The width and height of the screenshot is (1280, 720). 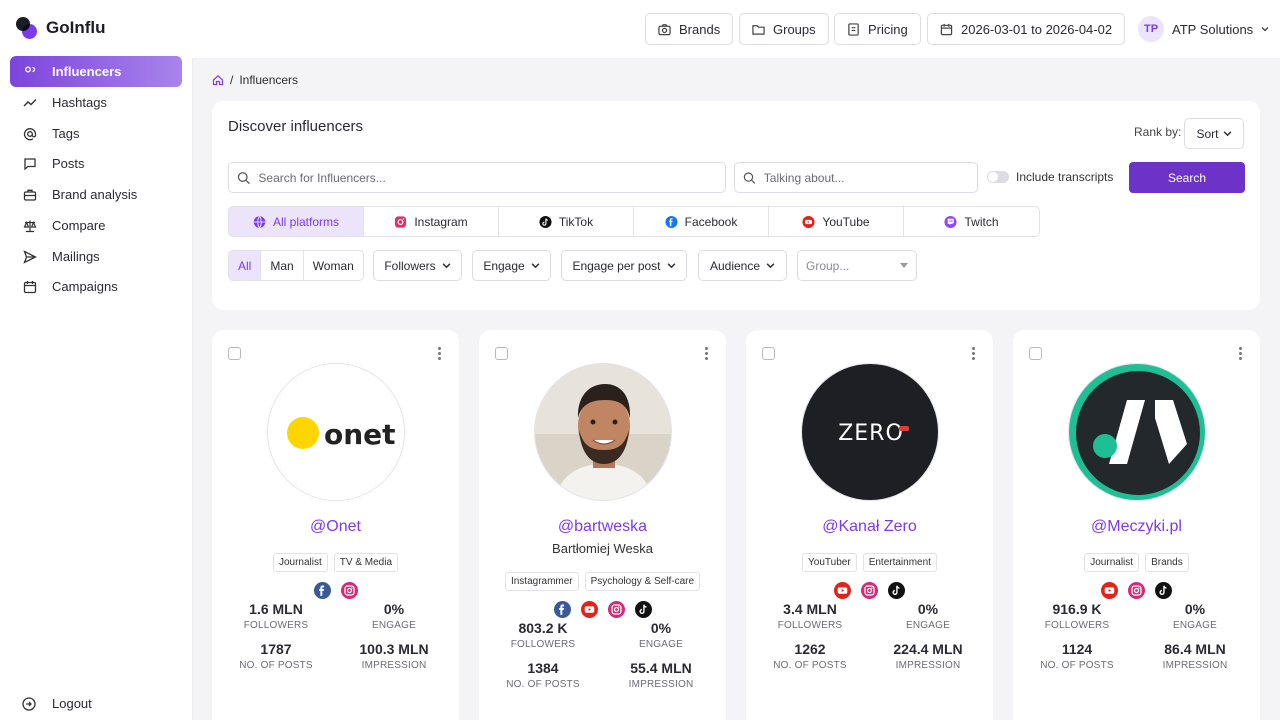 What do you see at coordinates (276, 609) in the screenshot?
I see `followers-value: 1.6 MLN` at bounding box center [276, 609].